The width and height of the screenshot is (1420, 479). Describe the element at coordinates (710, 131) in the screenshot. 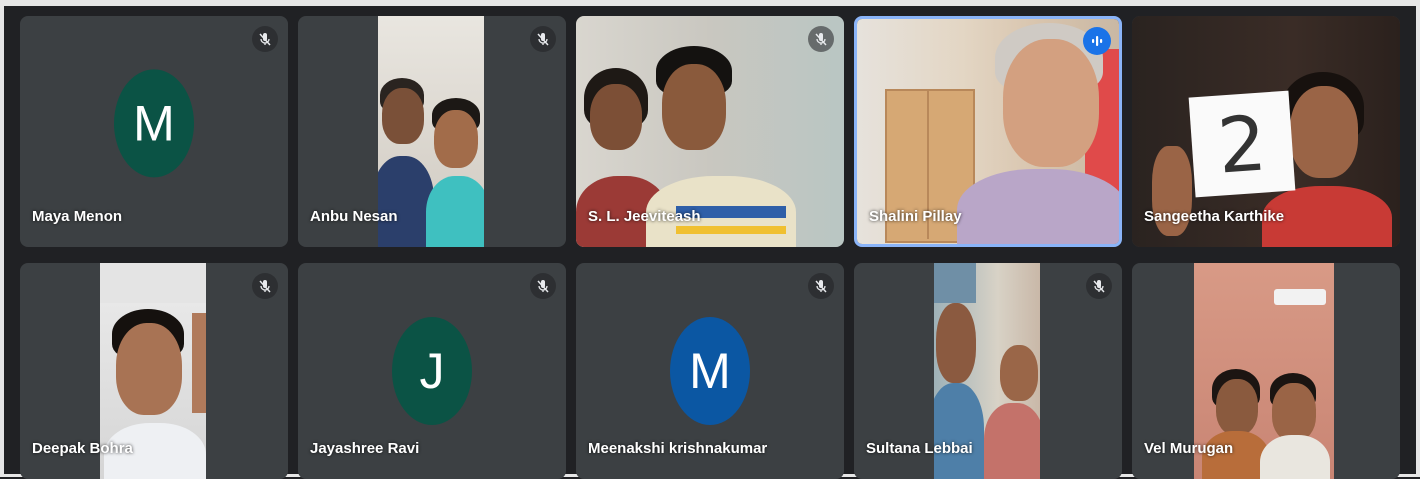

I see `participant-tile-s-l-jeeviteash: S. L. Jeeviteash` at that location.